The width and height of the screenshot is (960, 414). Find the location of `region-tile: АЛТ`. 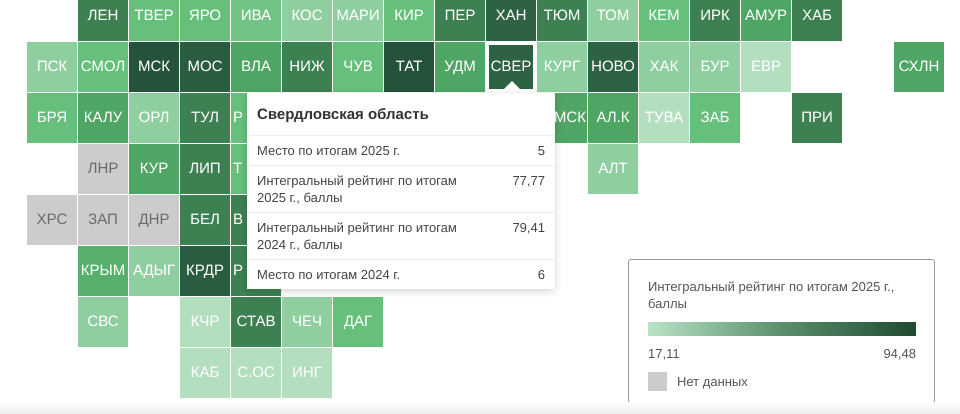

region-tile: АЛТ is located at coordinates (613, 169).